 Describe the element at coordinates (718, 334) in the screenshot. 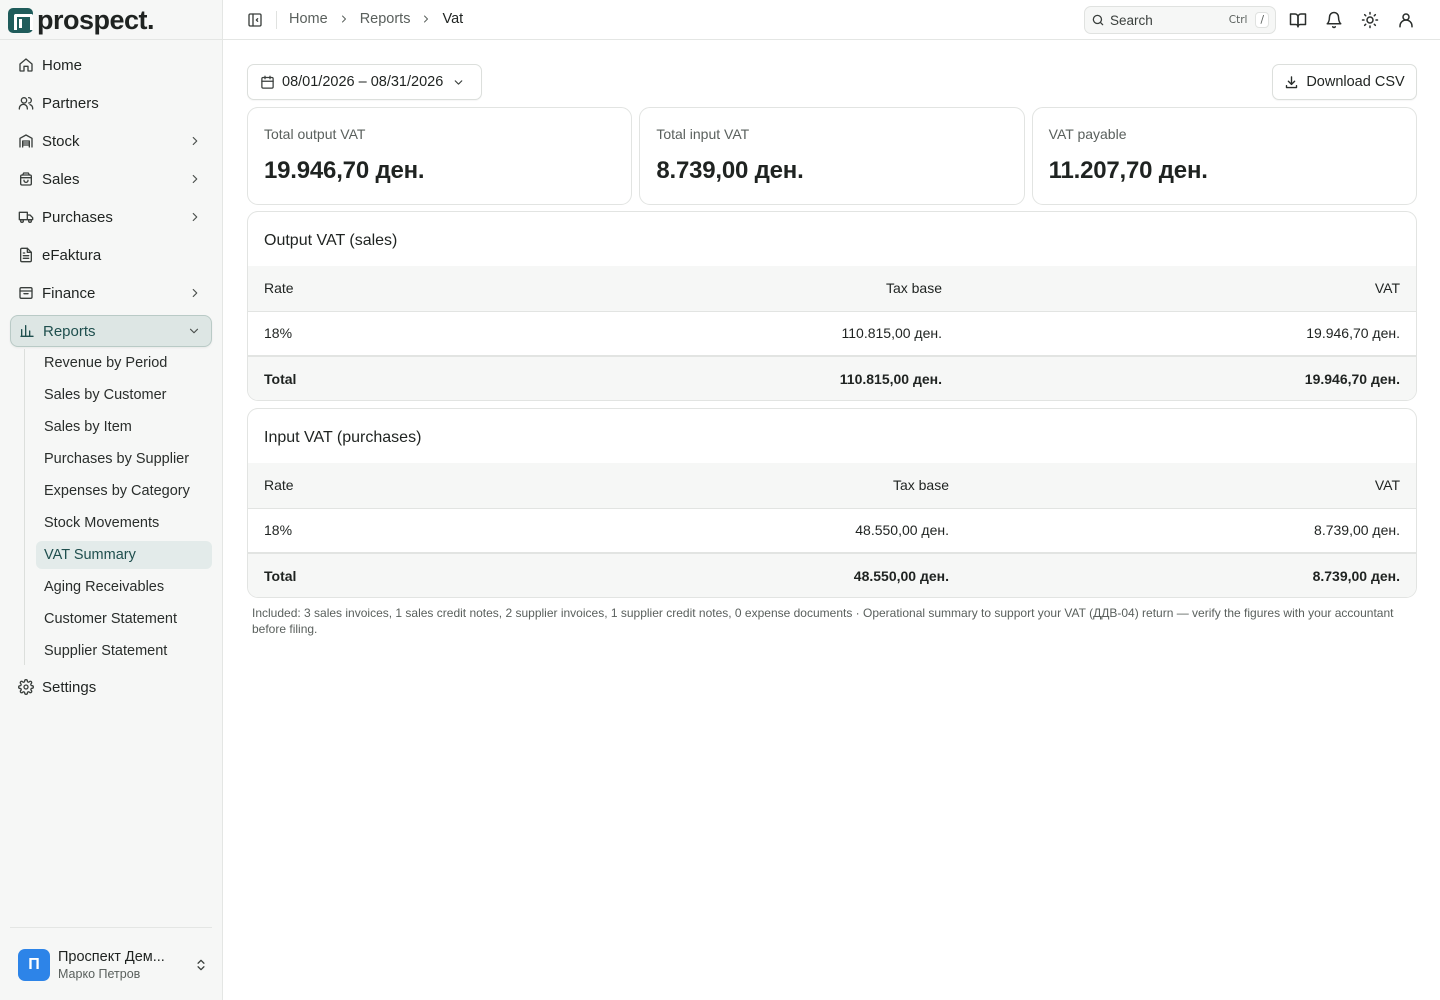

I see `cell-tax-base: 110.815,00 ден.` at that location.